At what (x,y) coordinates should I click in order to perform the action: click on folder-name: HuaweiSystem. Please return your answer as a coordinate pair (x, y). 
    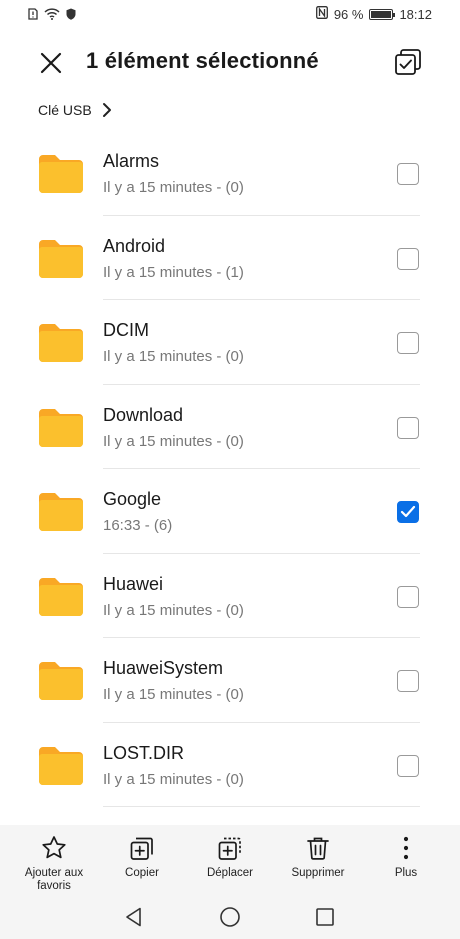
    Looking at the image, I should click on (163, 668).